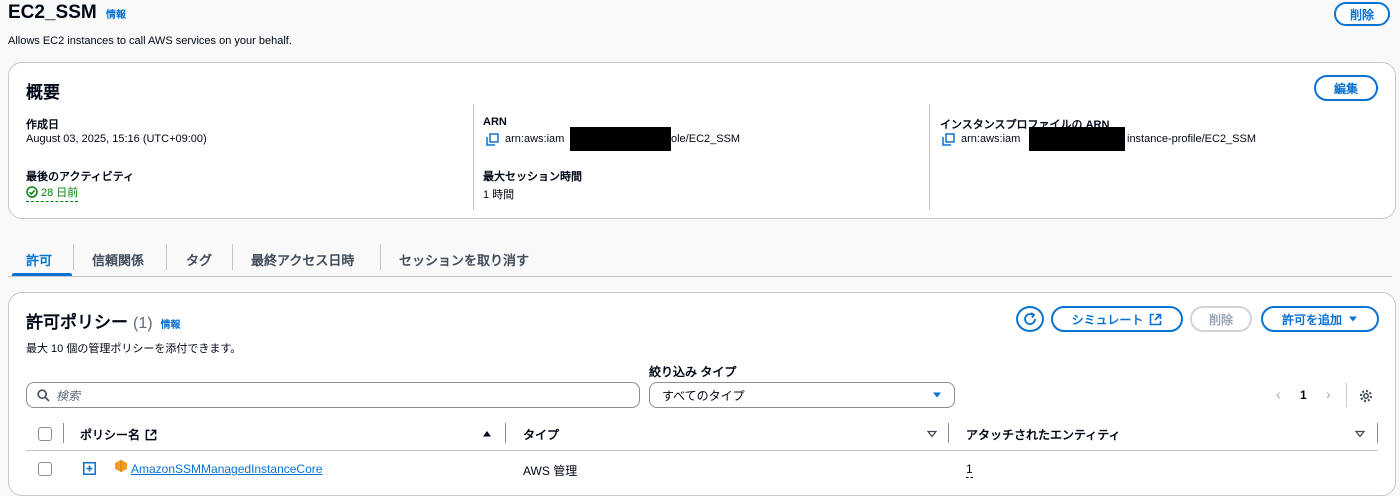 The width and height of the screenshot is (1400, 496). Describe the element at coordinates (68, 395) in the screenshot. I see `search-placeholder: 検索` at that location.